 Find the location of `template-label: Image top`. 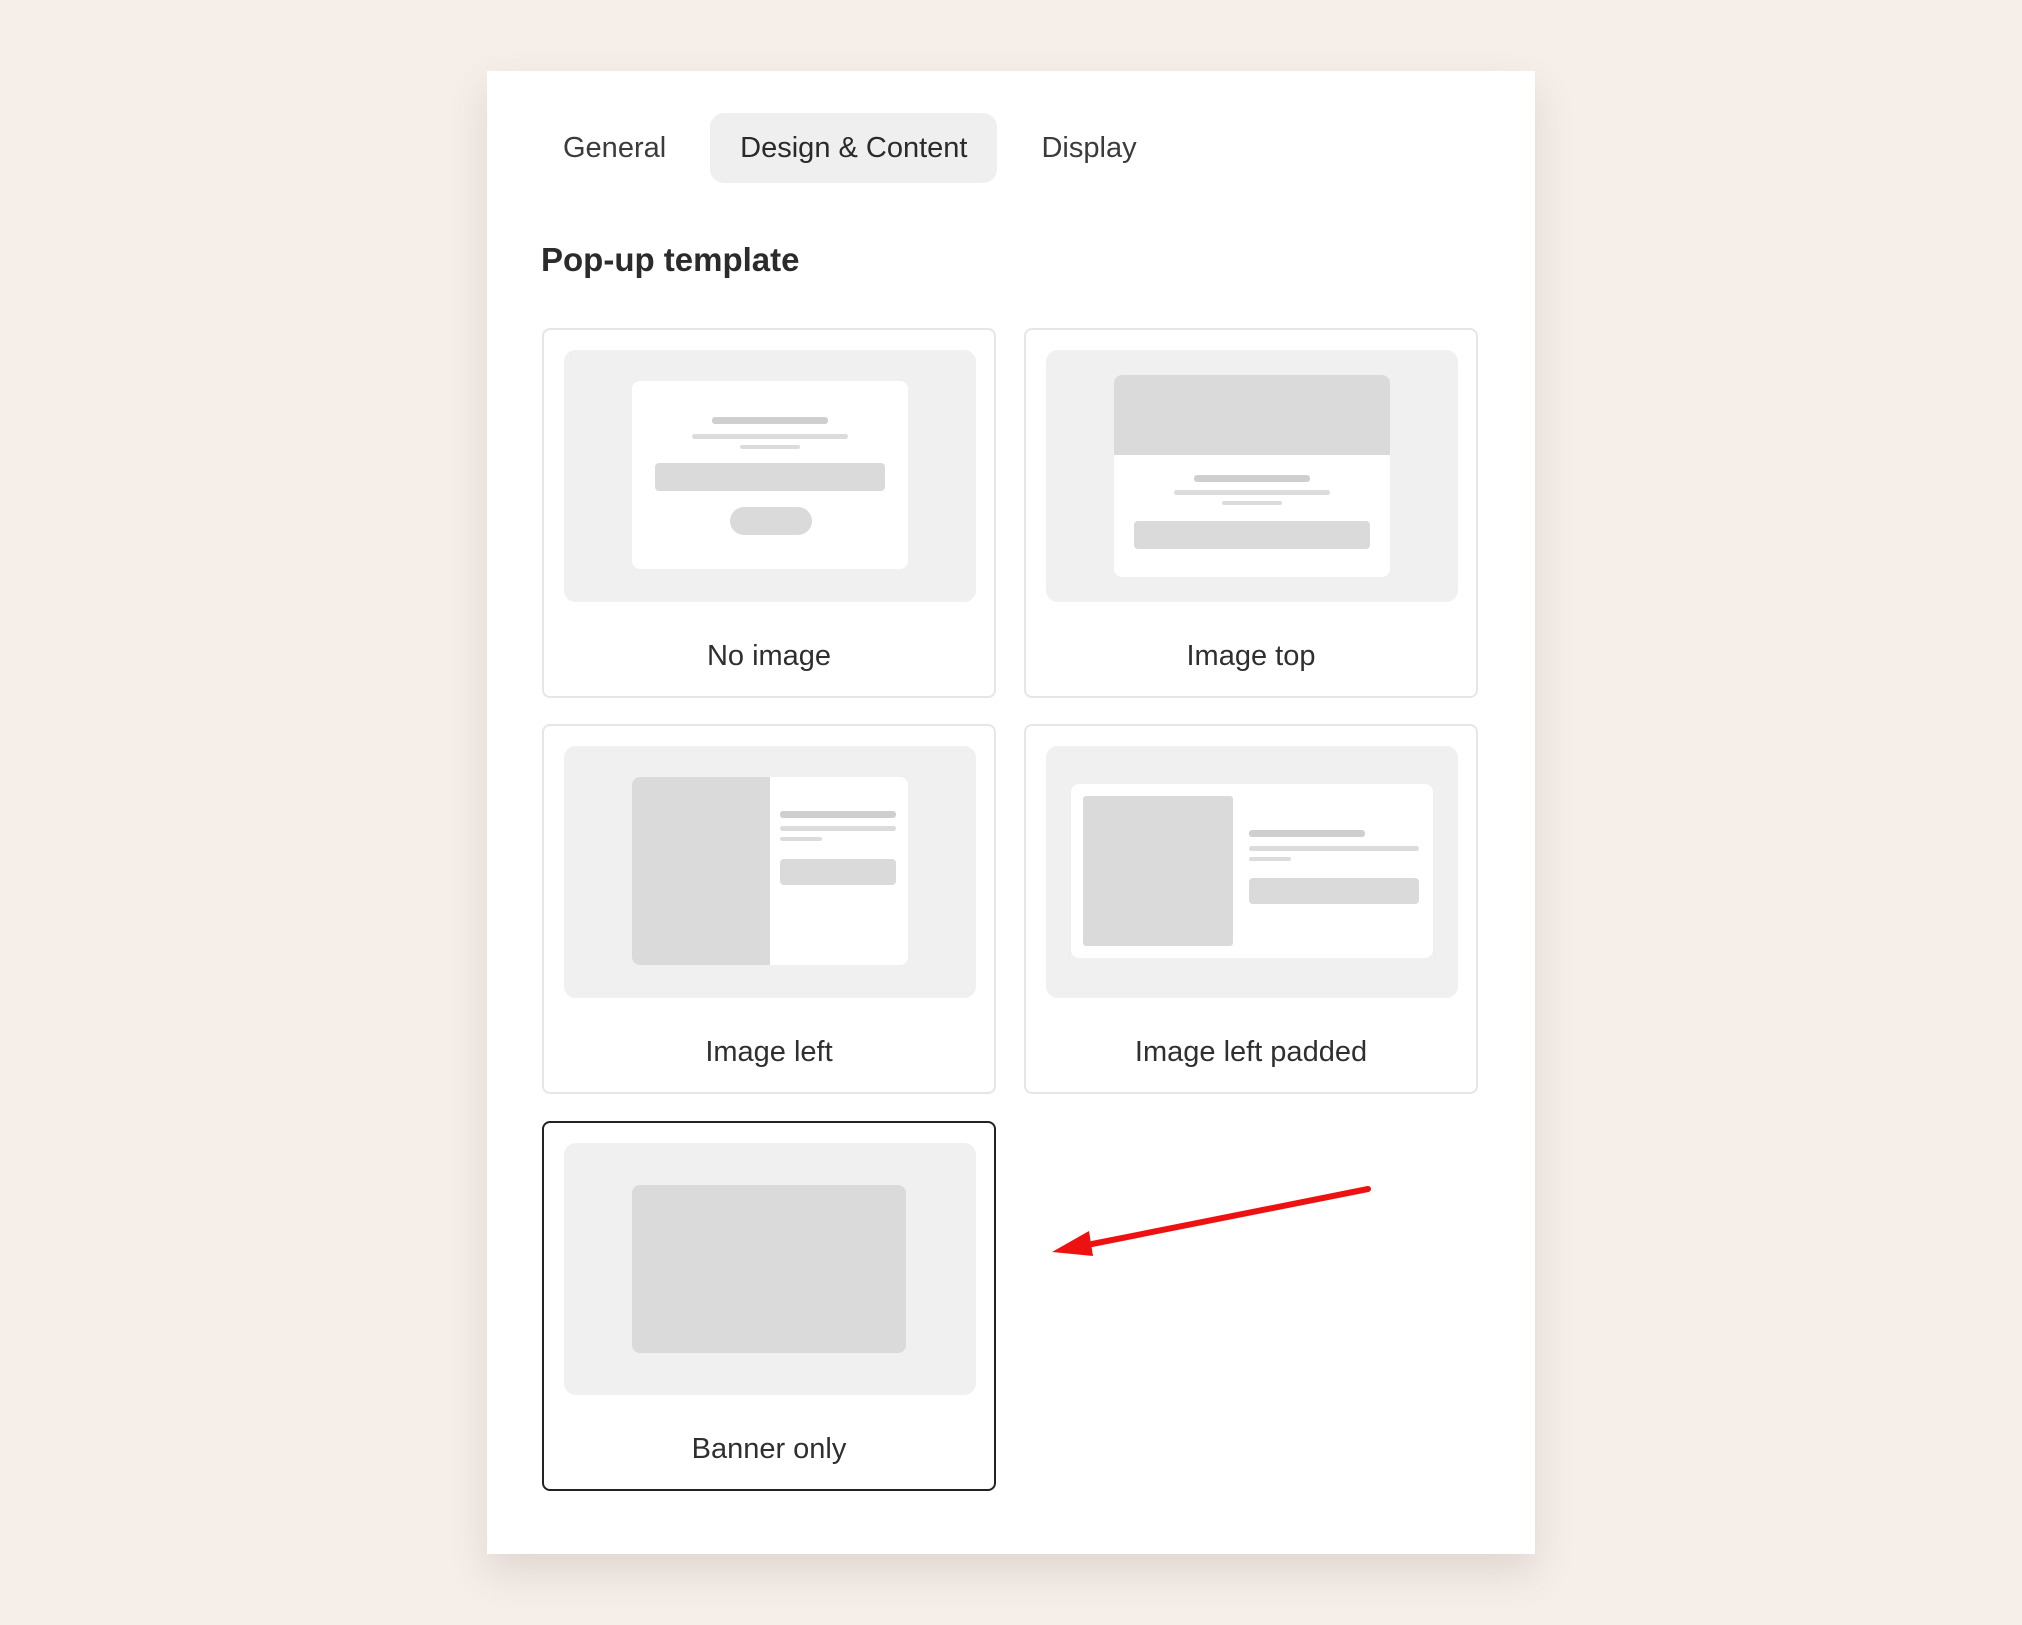

template-label: Image top is located at coordinates (1251, 656).